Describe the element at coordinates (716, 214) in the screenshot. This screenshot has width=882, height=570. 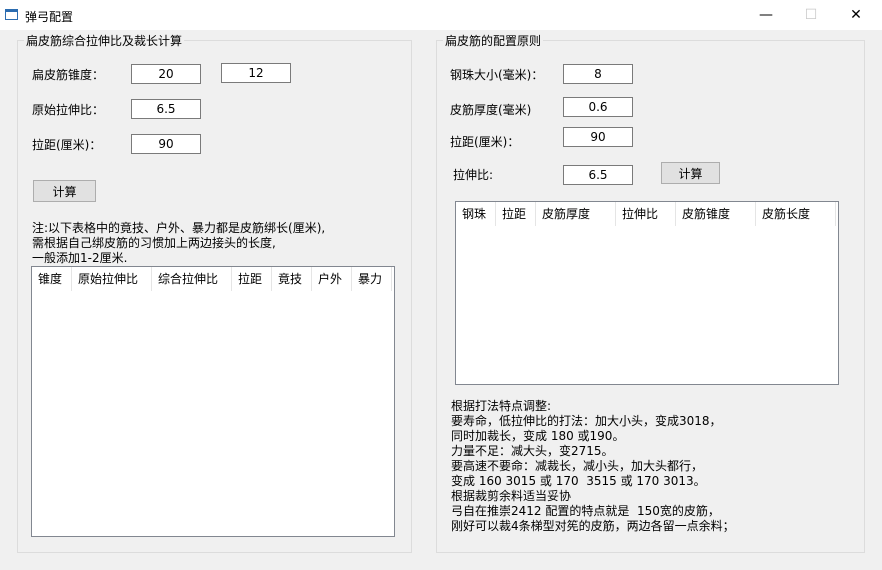
I see `column-header: 皮筋锥度` at that location.